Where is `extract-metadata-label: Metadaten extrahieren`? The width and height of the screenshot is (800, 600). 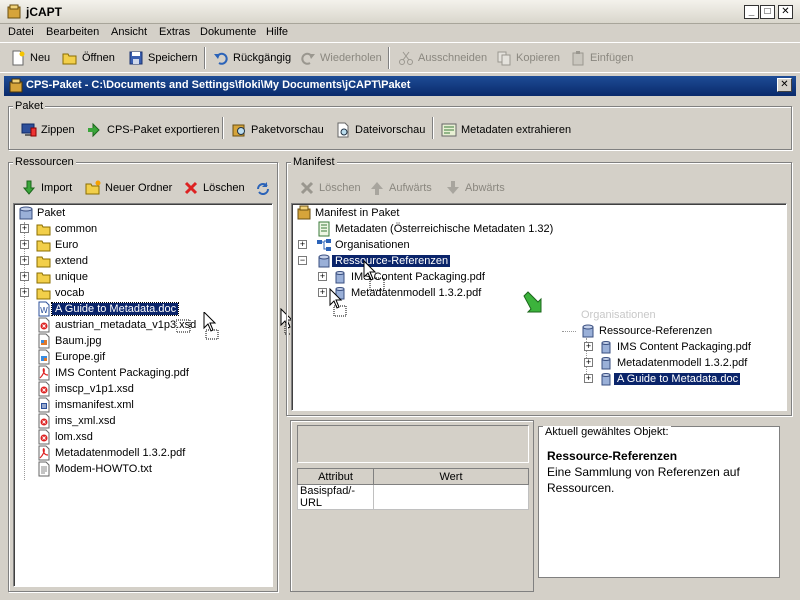 extract-metadata-label: Metadaten extrahieren is located at coordinates (516, 130).